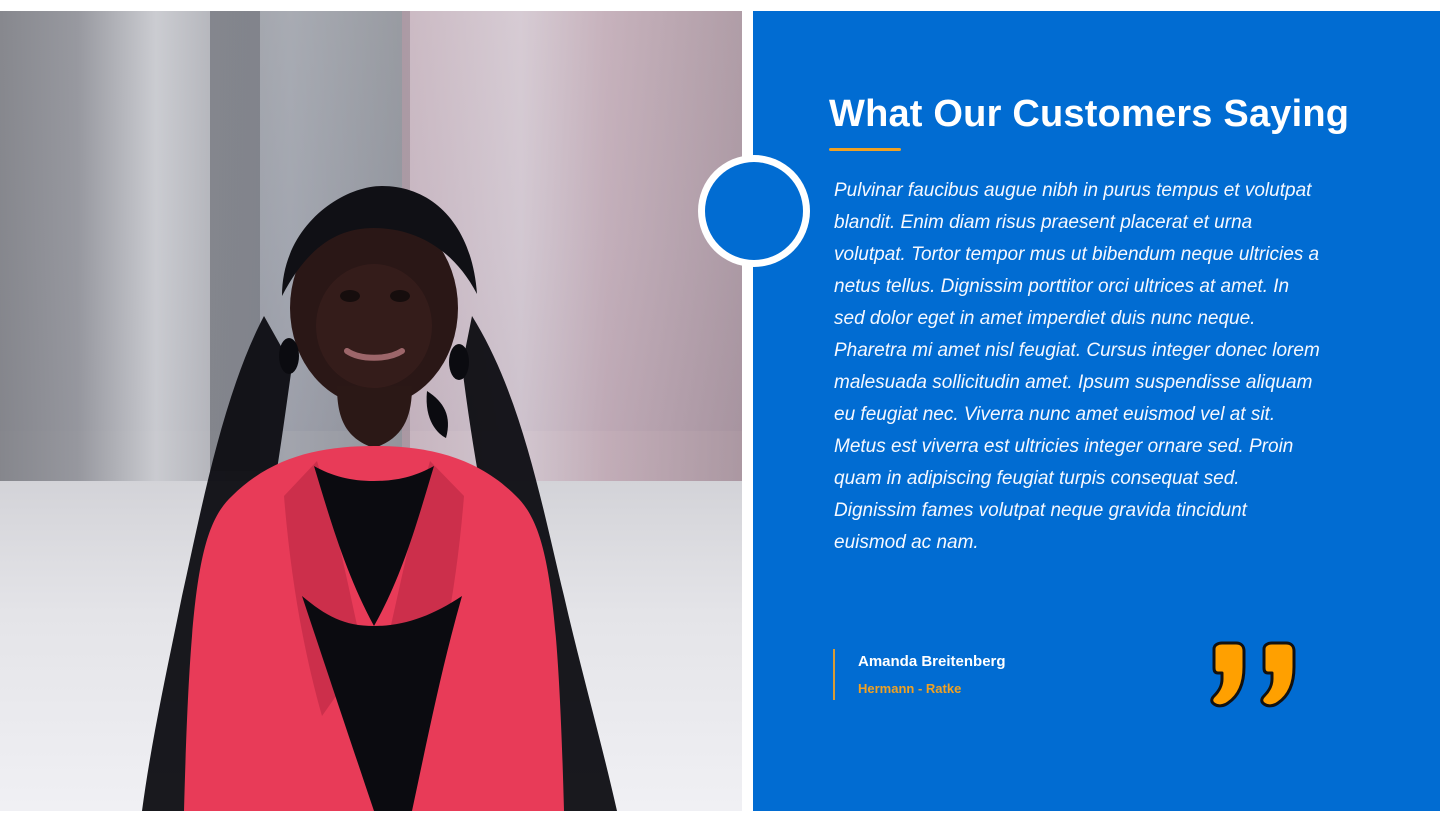 The width and height of the screenshot is (1440, 822). I want to click on title-underline, so click(865, 149).